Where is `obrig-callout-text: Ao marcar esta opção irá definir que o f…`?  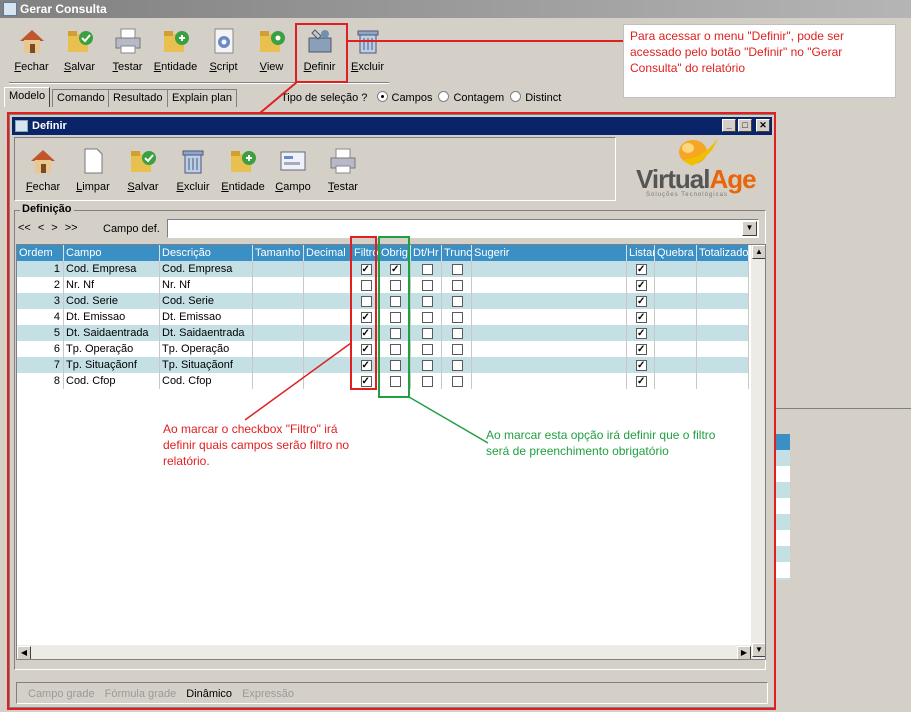
obrig-callout-text: Ao marcar esta opção irá definir que o f… is located at coordinates (601, 443).